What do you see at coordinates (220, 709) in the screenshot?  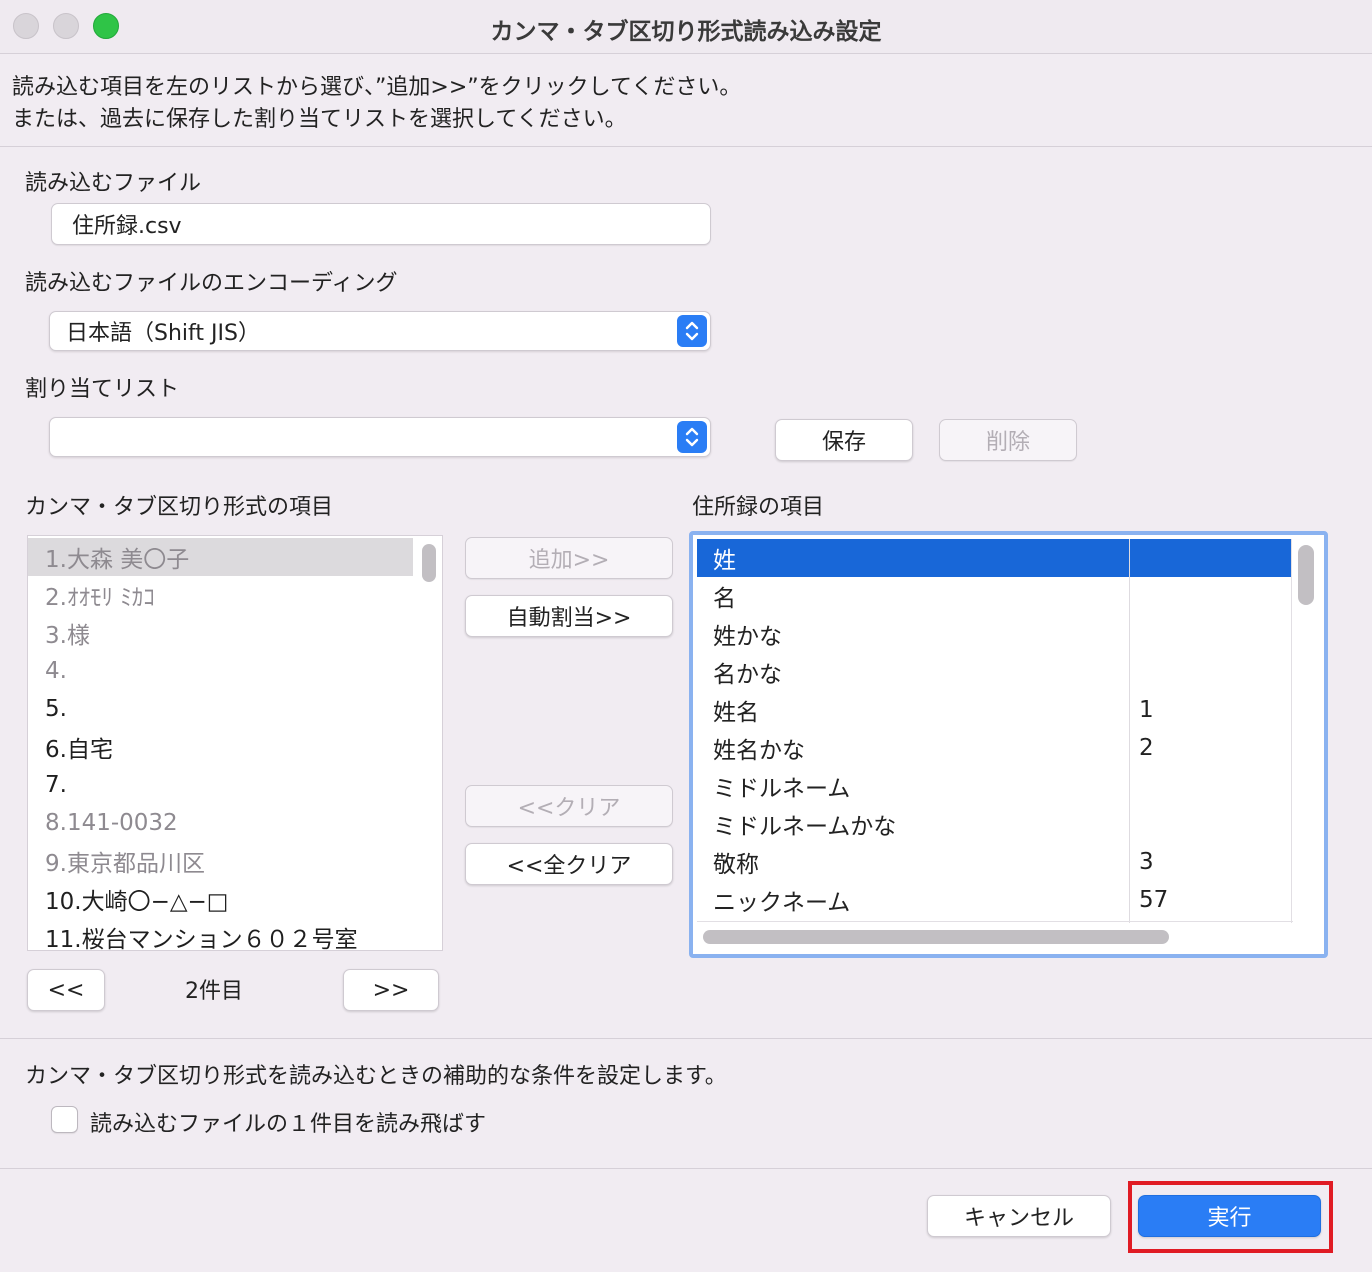 I see `list-item: 5.` at bounding box center [220, 709].